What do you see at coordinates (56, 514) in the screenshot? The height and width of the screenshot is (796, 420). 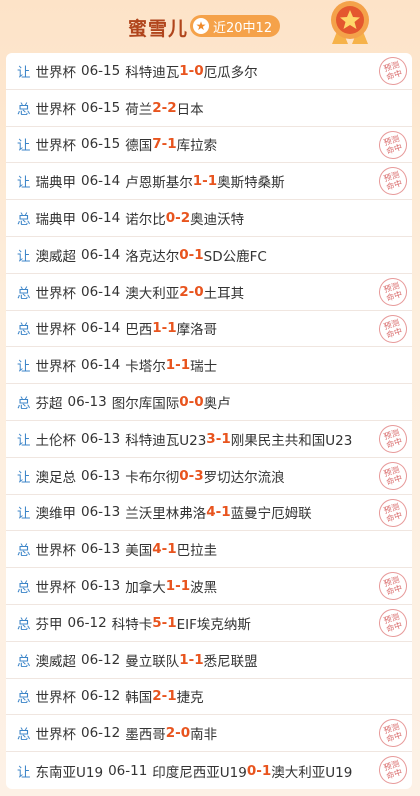 I see `league-name: 澳维甲` at bounding box center [56, 514].